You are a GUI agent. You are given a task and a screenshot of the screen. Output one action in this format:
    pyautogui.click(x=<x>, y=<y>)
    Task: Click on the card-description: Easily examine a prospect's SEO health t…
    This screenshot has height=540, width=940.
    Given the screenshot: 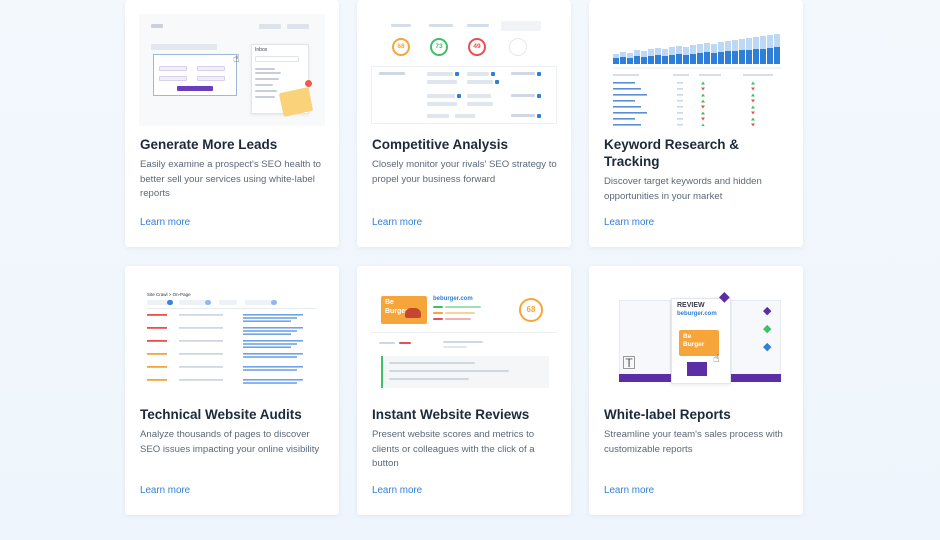 What is the action you would take?
    pyautogui.click(x=231, y=179)
    